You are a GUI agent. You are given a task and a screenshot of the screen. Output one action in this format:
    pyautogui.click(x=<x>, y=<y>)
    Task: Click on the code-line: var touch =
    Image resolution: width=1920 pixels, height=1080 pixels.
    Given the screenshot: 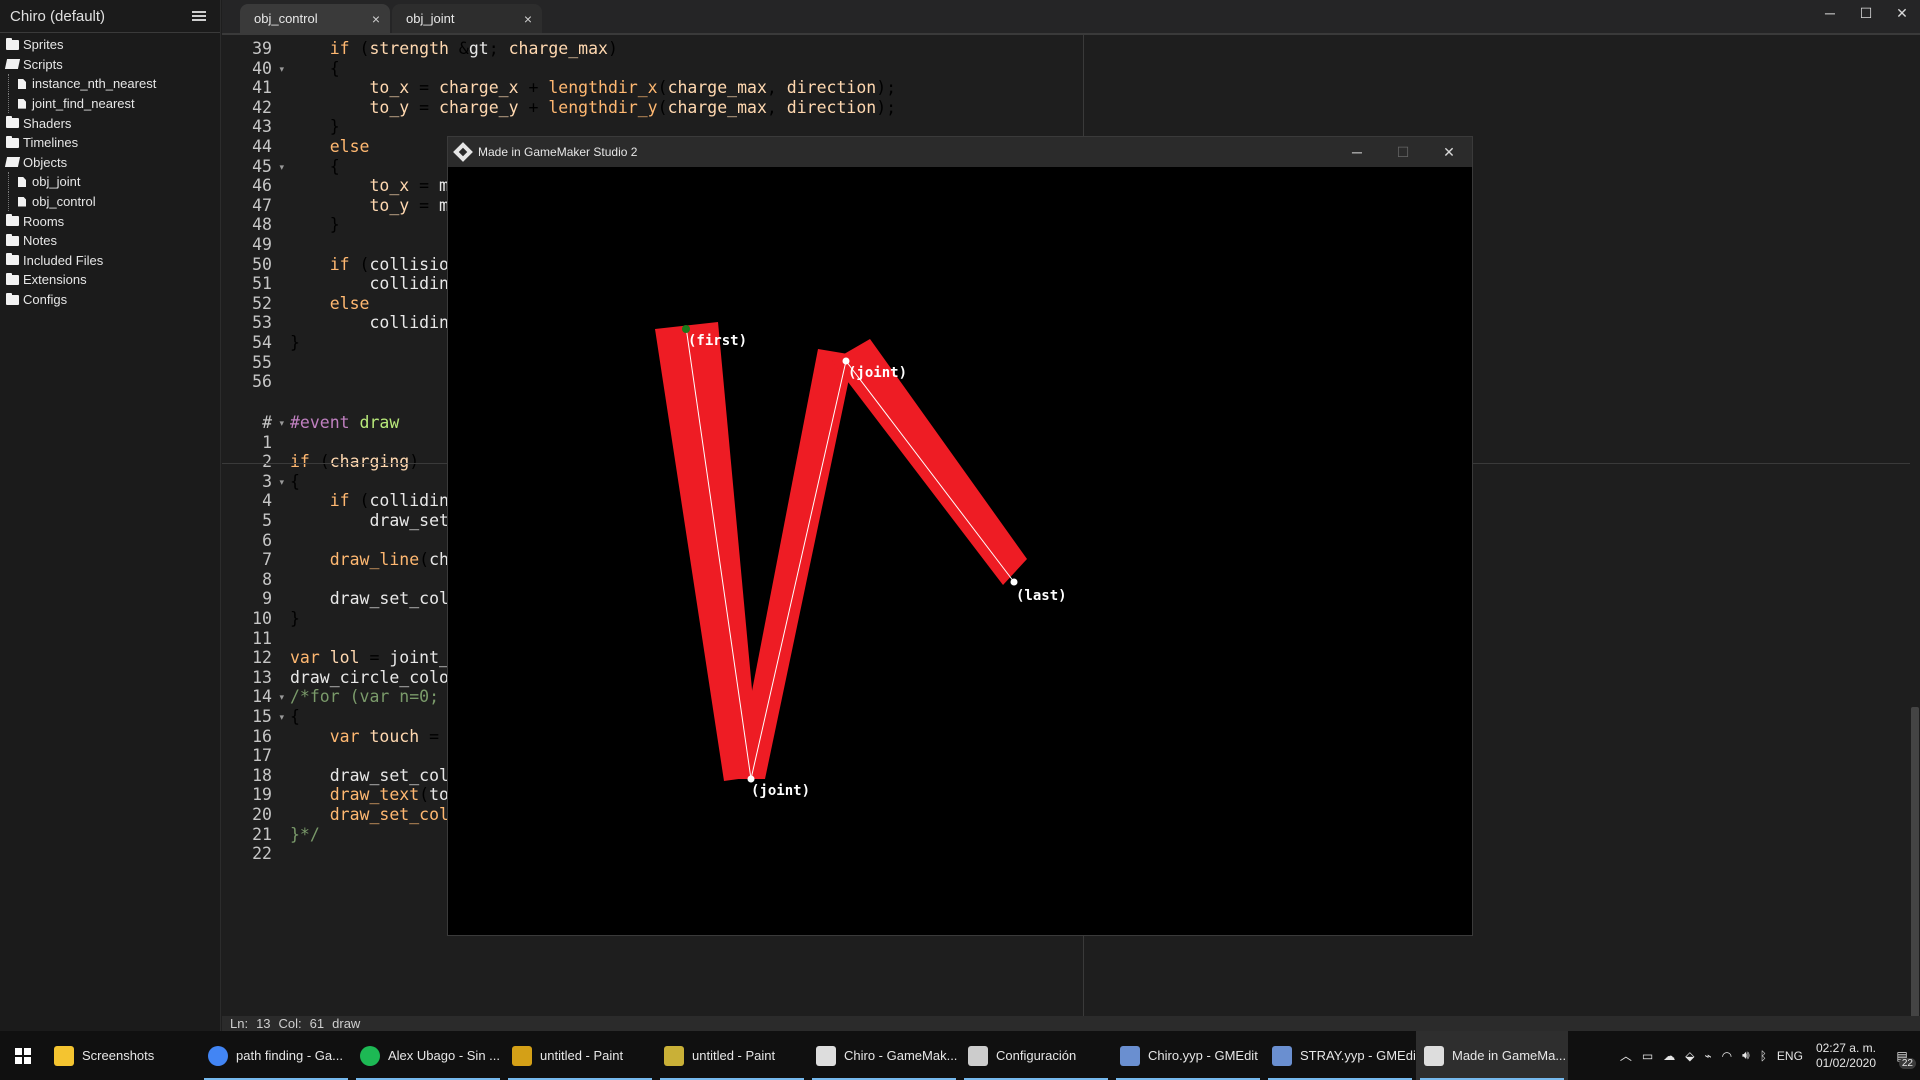 What is the action you would take?
    pyautogui.click(x=364, y=737)
    